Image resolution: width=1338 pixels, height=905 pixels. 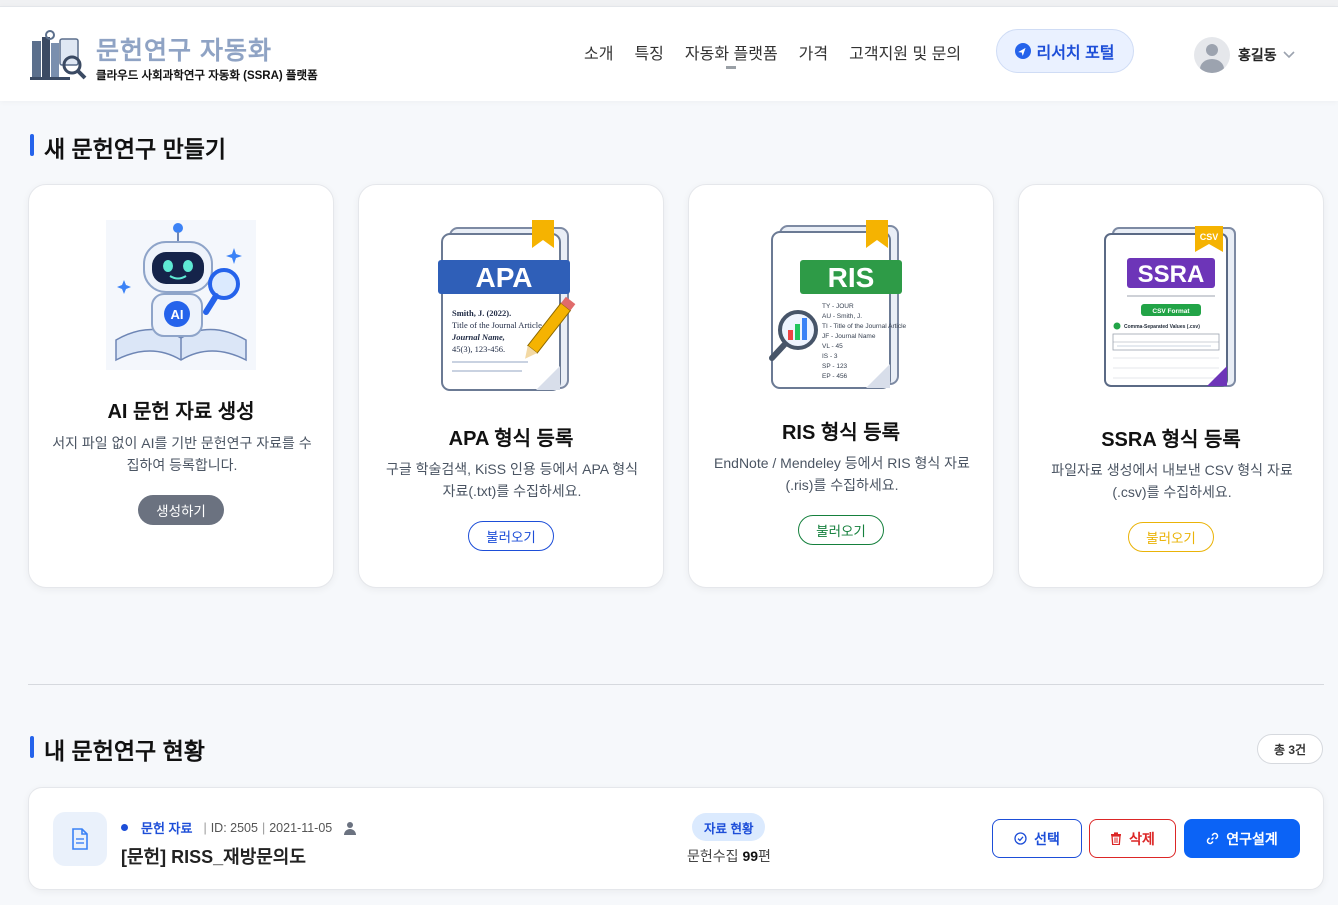 What do you see at coordinates (1212, 55) in the screenshot?
I see `avatar` at bounding box center [1212, 55].